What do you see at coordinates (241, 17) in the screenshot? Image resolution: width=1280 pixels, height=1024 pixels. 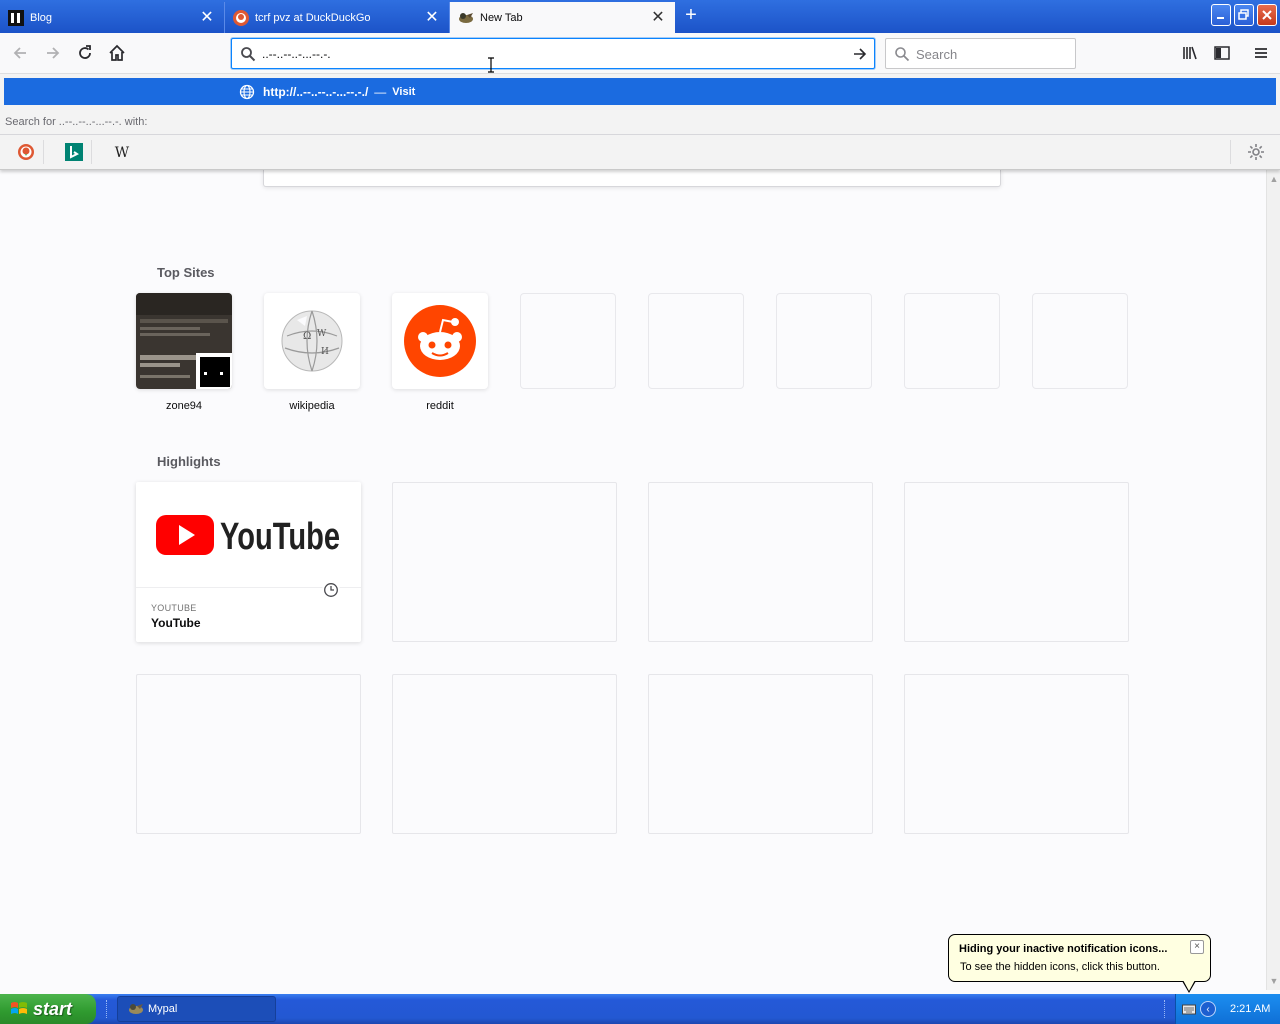 I see `duckduckgo-favicon` at bounding box center [241, 17].